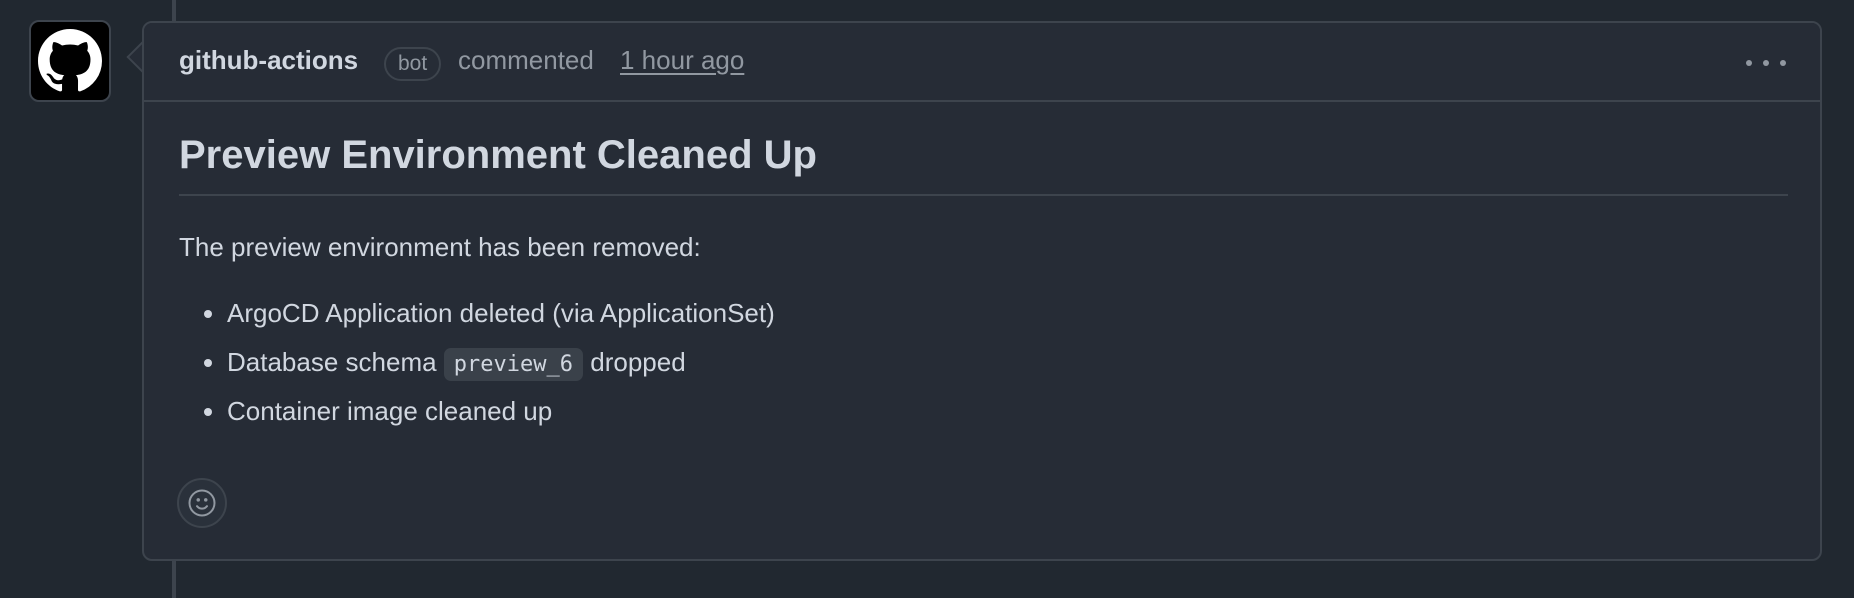 Image resolution: width=1854 pixels, height=598 pixels. I want to click on list-item: Database schema preview_6 dropped, so click(1007, 362).